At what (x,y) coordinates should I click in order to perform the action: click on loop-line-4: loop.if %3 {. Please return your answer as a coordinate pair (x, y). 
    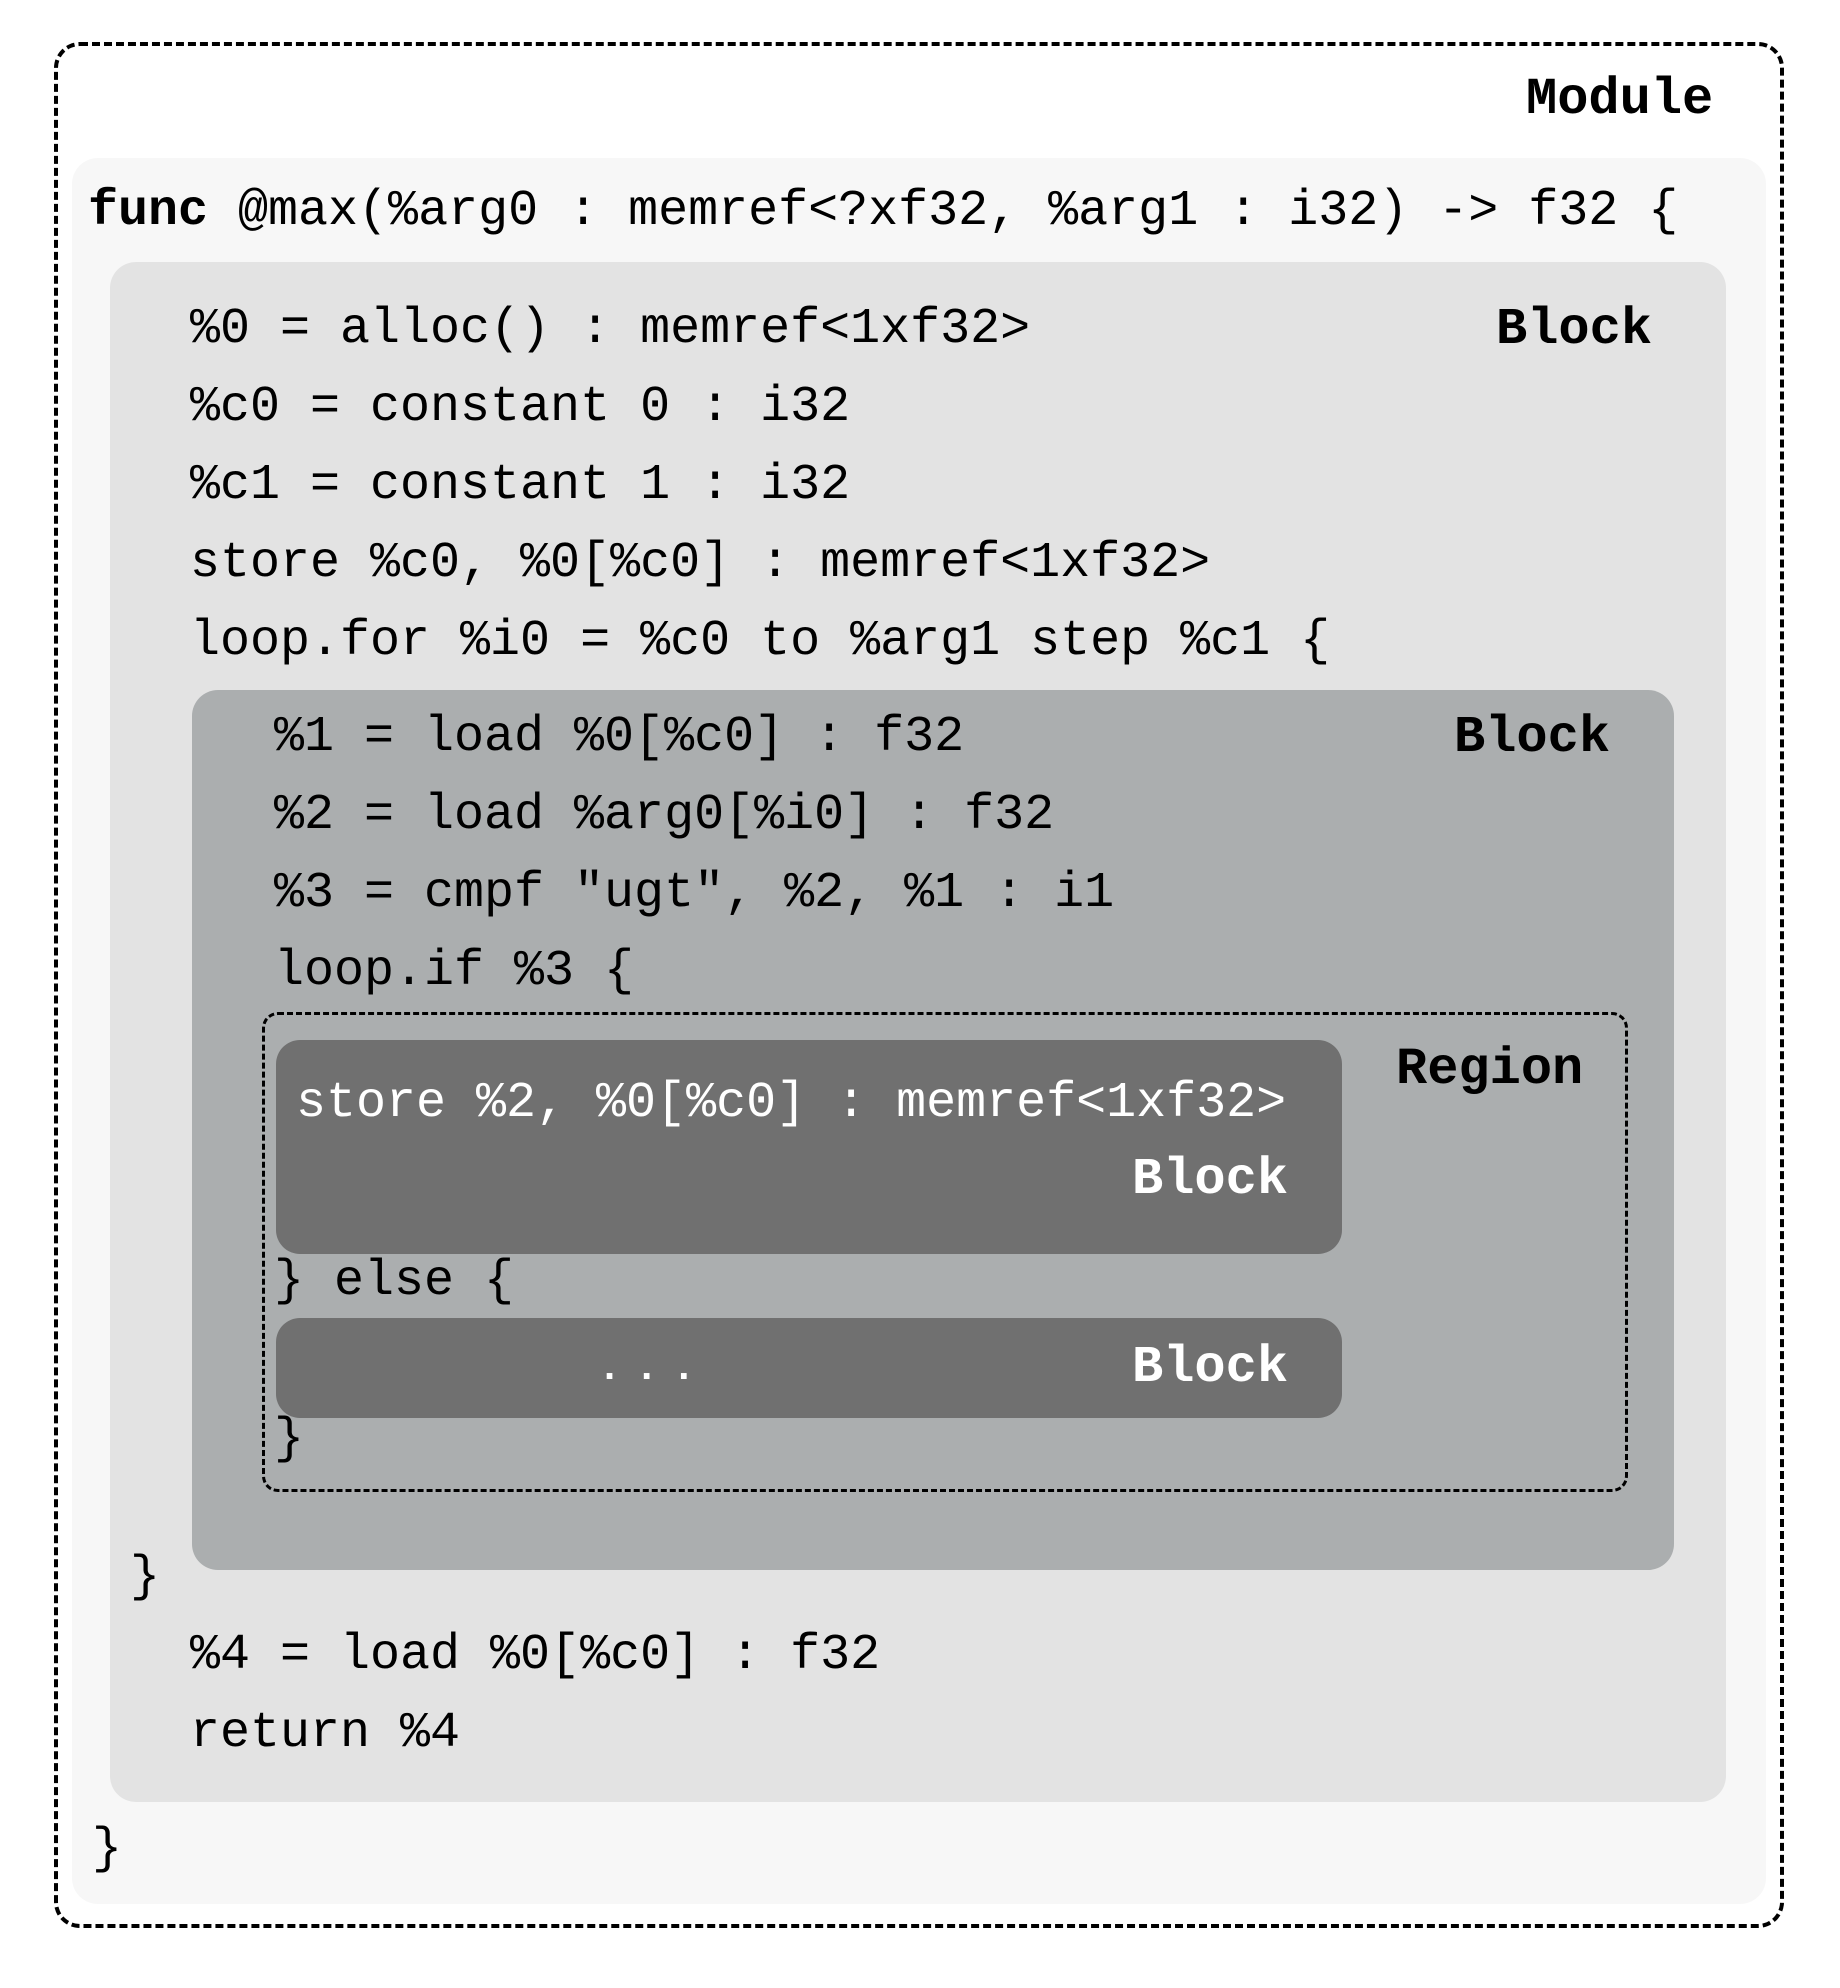
    Looking at the image, I should click on (454, 971).